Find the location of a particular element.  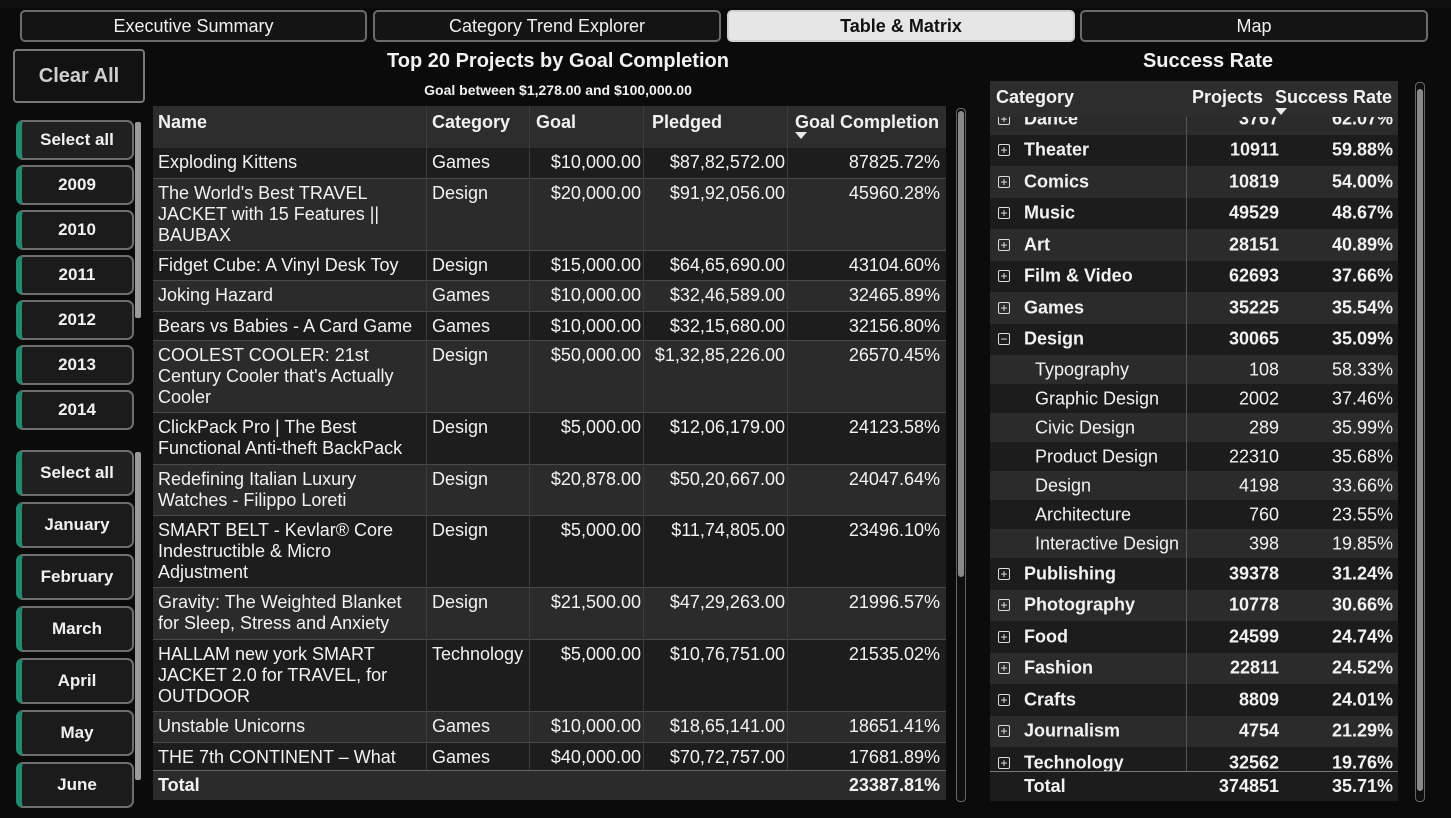

year-slicer: Select all 2009 2010 2011 2012 2013 2014 is located at coordinates (80, 279).